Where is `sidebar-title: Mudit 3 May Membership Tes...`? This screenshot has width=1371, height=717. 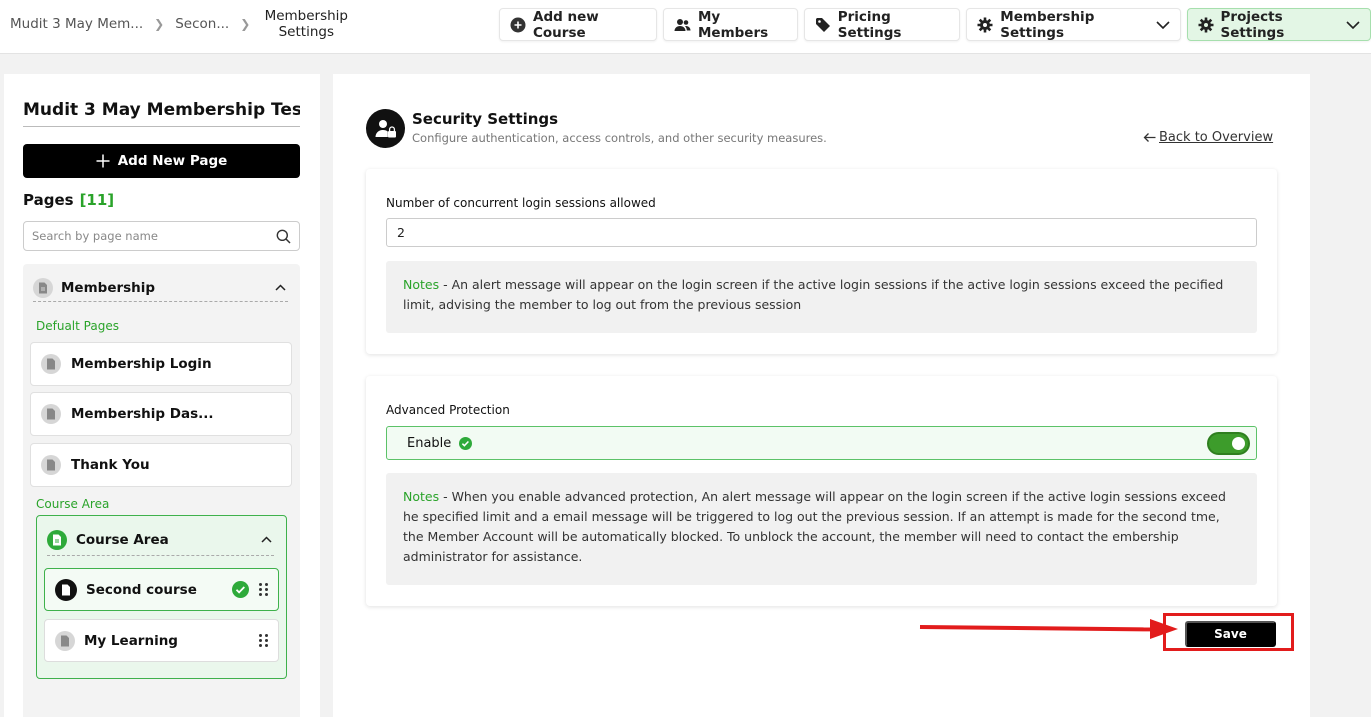 sidebar-title: Mudit 3 May Membership Tes... is located at coordinates (161, 113).